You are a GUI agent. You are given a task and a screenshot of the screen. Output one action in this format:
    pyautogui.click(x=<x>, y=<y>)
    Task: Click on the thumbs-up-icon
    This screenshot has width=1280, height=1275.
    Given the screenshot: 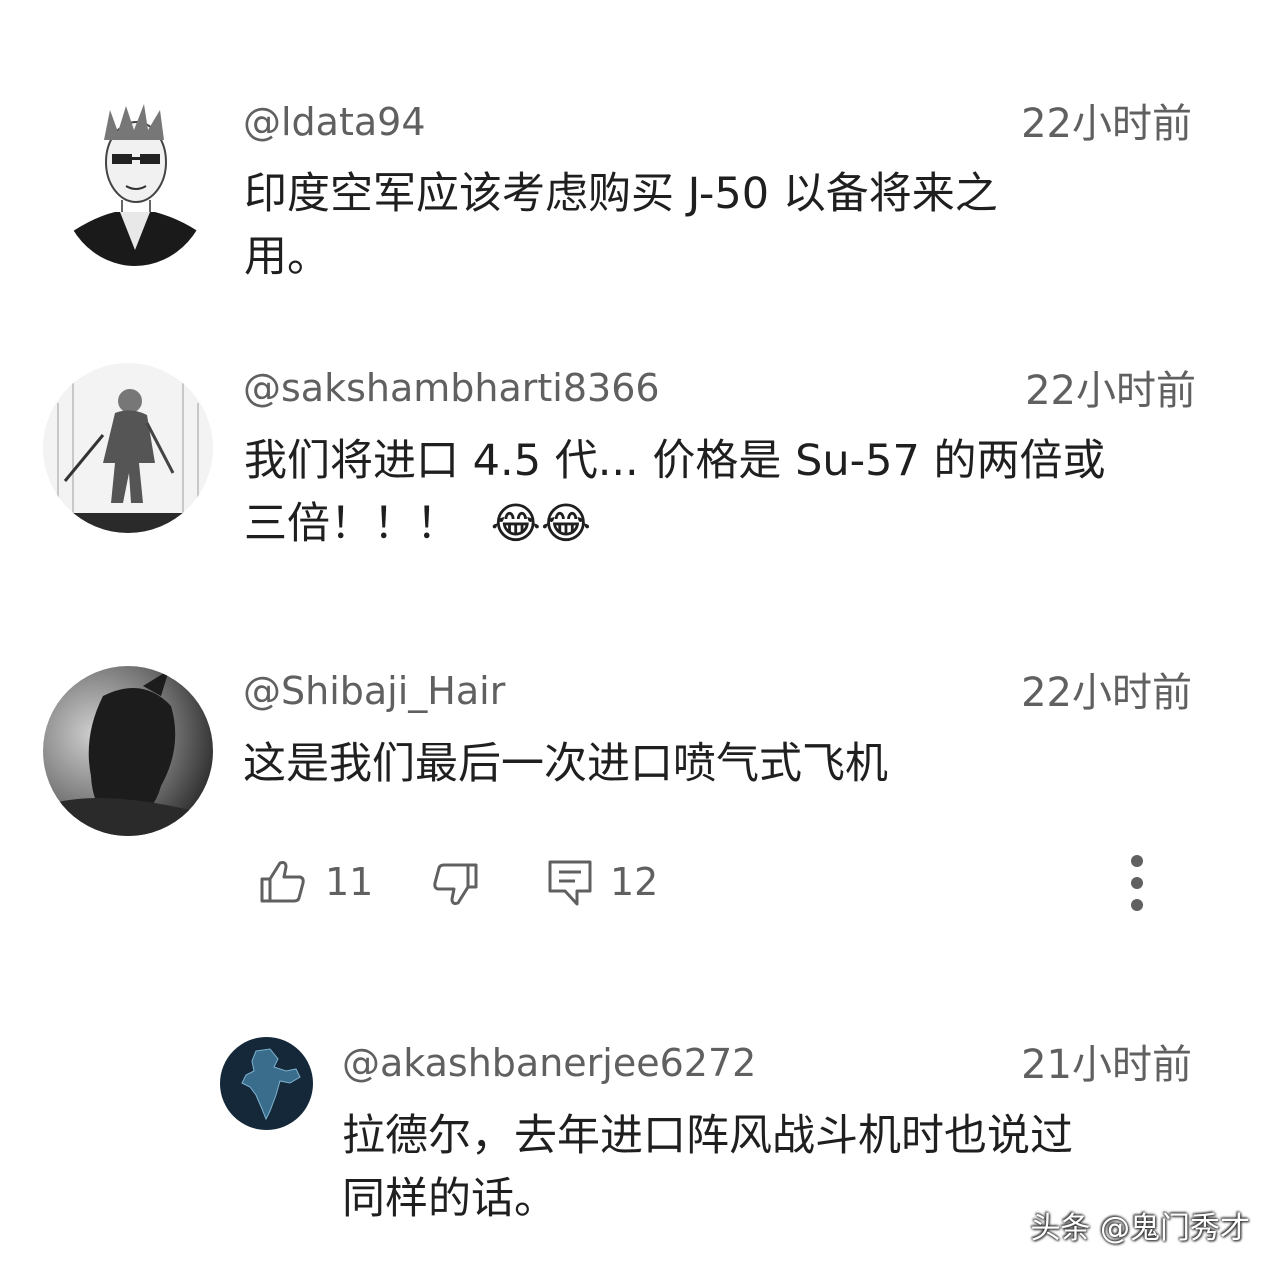 What is the action you would take?
    pyautogui.click(x=282, y=882)
    